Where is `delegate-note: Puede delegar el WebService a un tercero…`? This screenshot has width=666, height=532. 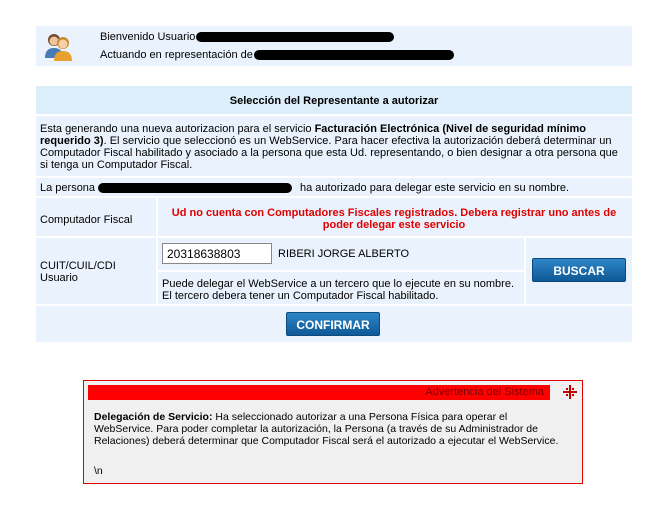 delegate-note: Puede delegar el WebService a un tercero… is located at coordinates (338, 290).